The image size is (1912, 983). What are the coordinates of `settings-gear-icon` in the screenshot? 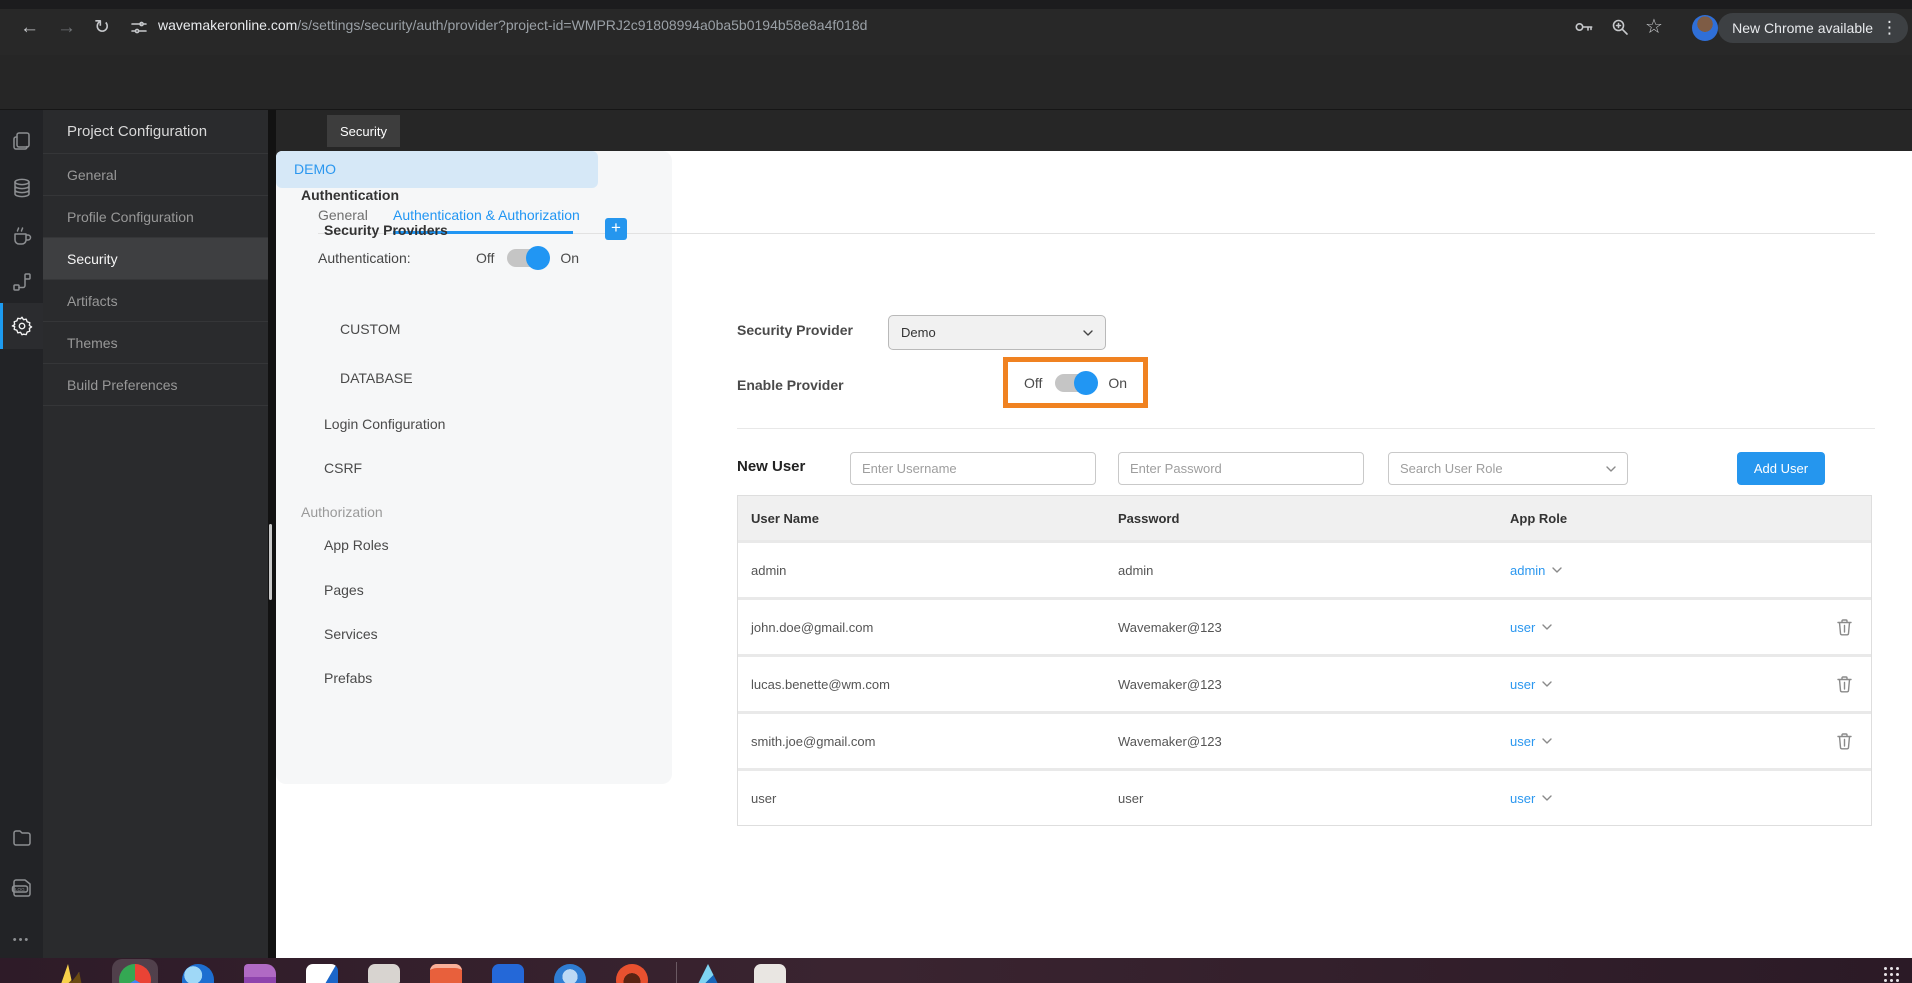 It's located at (21, 326).